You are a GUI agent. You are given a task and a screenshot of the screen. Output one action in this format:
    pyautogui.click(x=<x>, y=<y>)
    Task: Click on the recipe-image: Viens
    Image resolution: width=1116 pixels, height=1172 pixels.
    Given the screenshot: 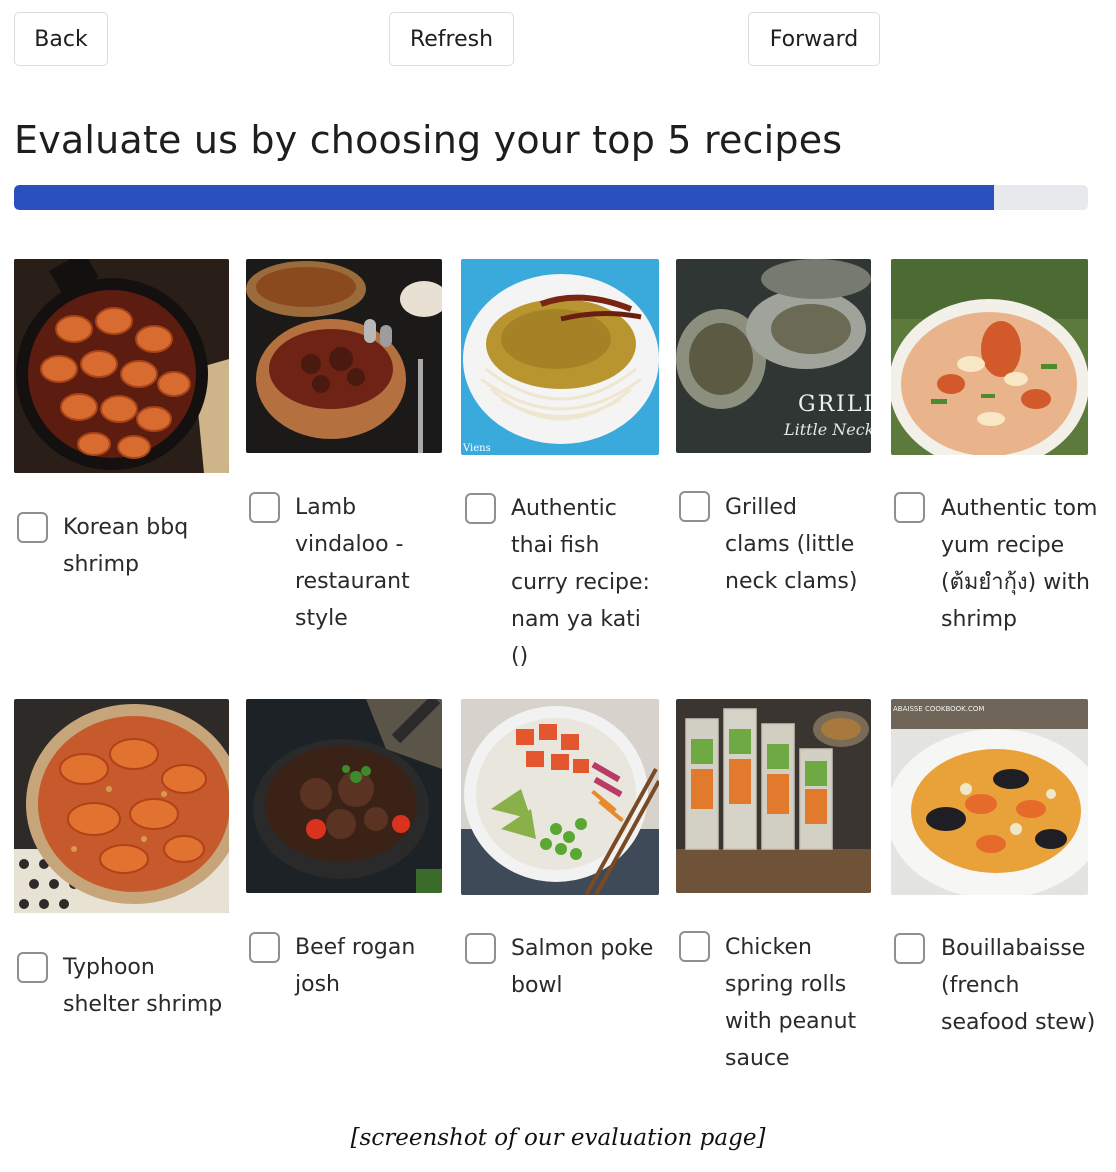 What is the action you would take?
    pyautogui.click(x=560, y=357)
    